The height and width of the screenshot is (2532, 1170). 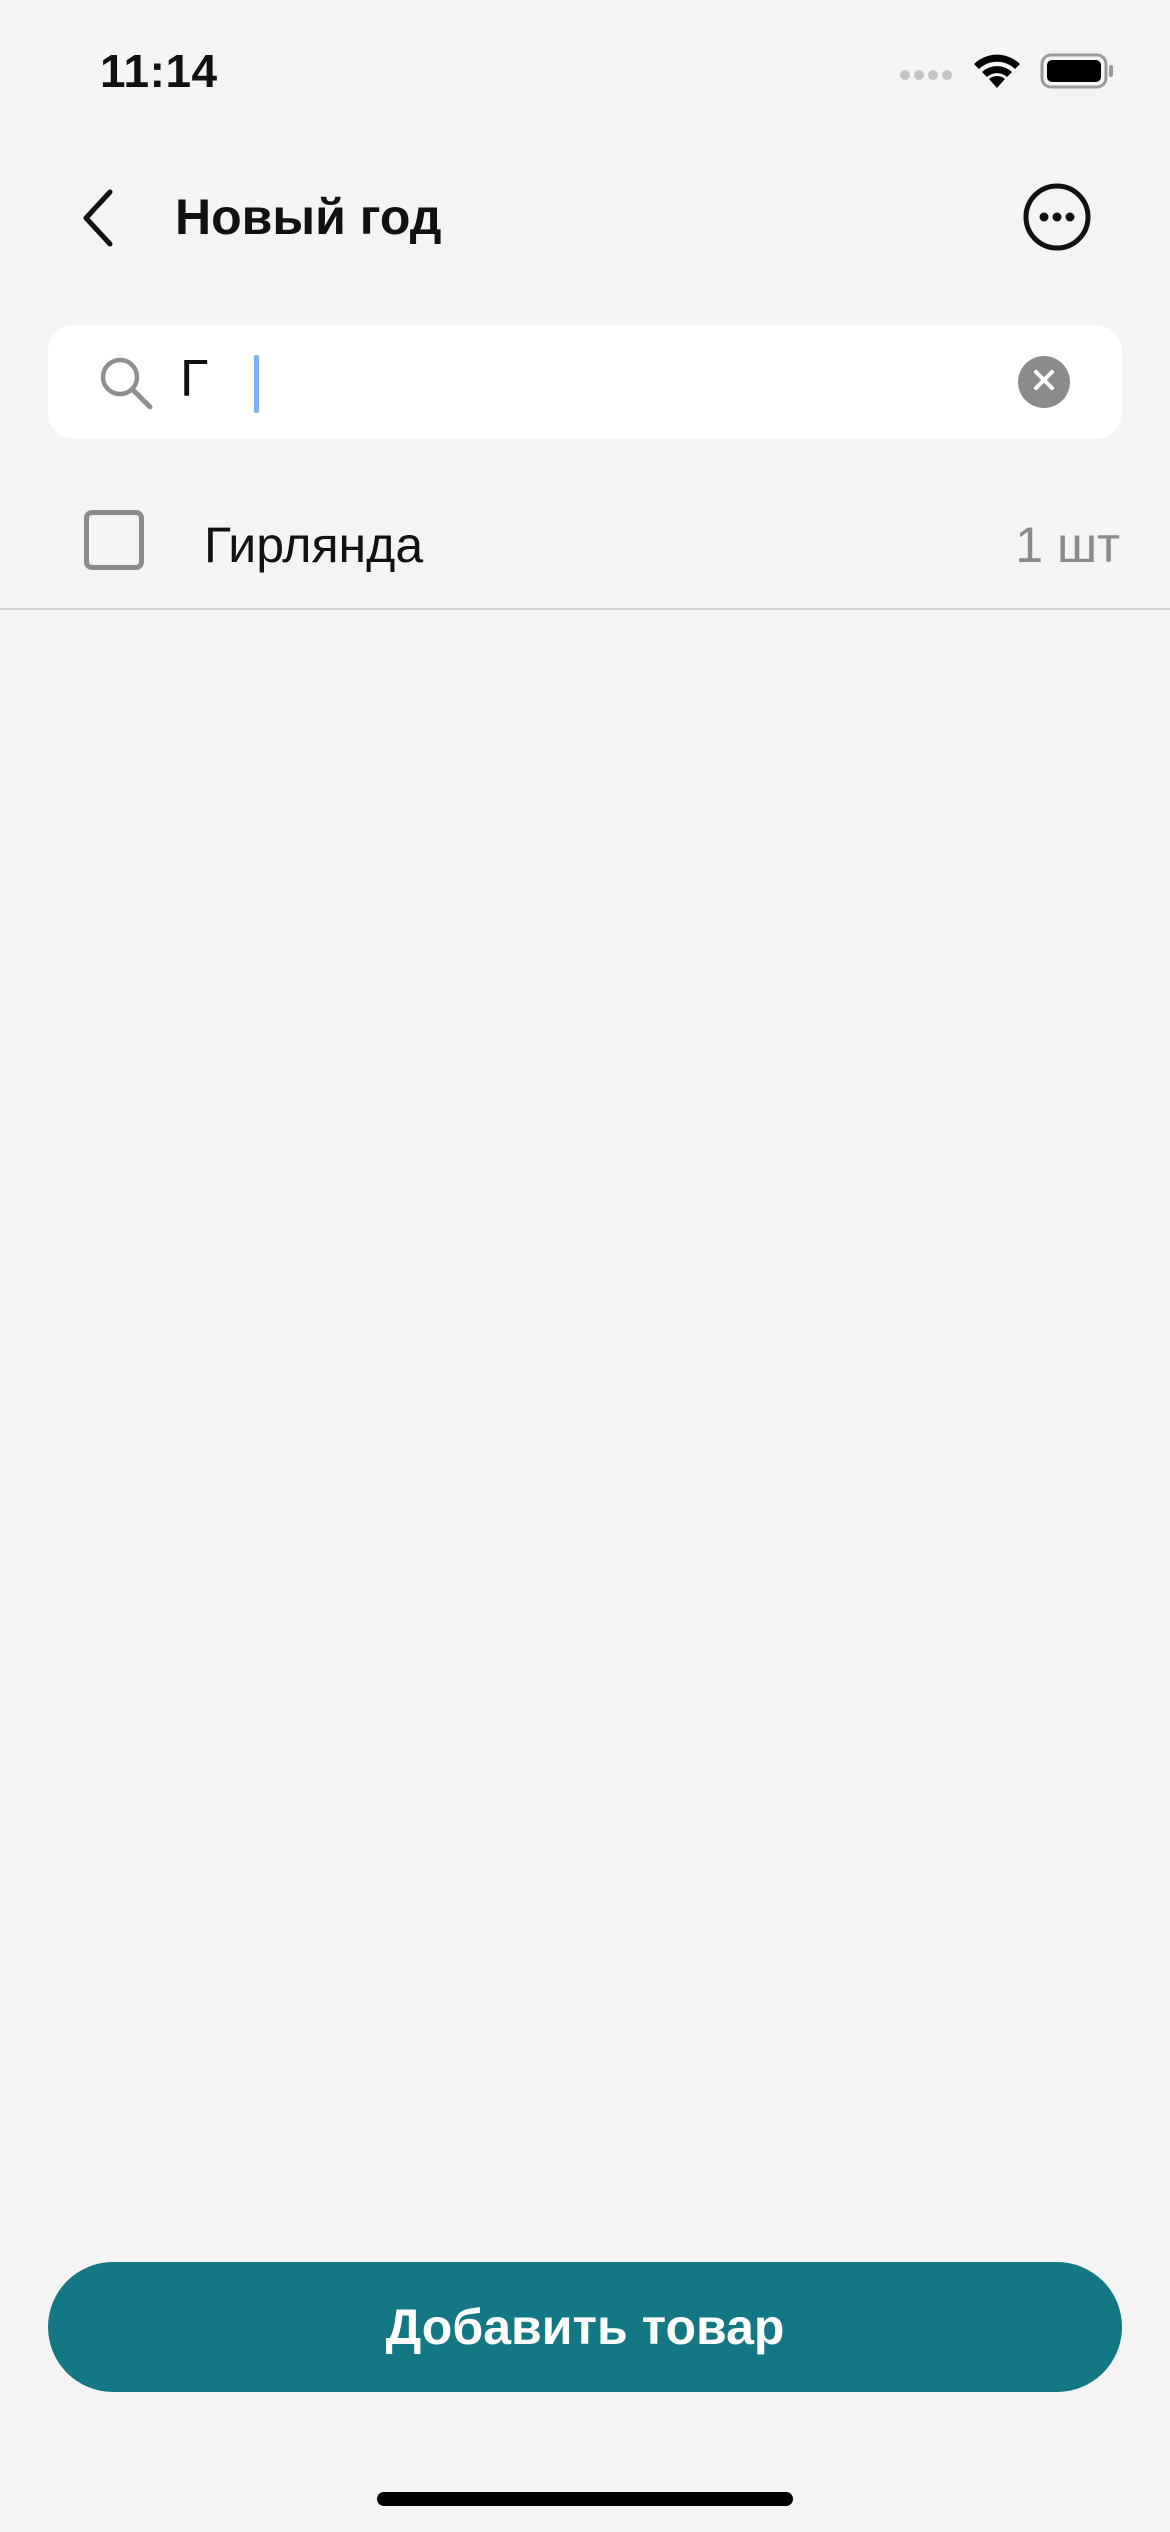 What do you see at coordinates (256, 384) in the screenshot?
I see `text-cursor` at bounding box center [256, 384].